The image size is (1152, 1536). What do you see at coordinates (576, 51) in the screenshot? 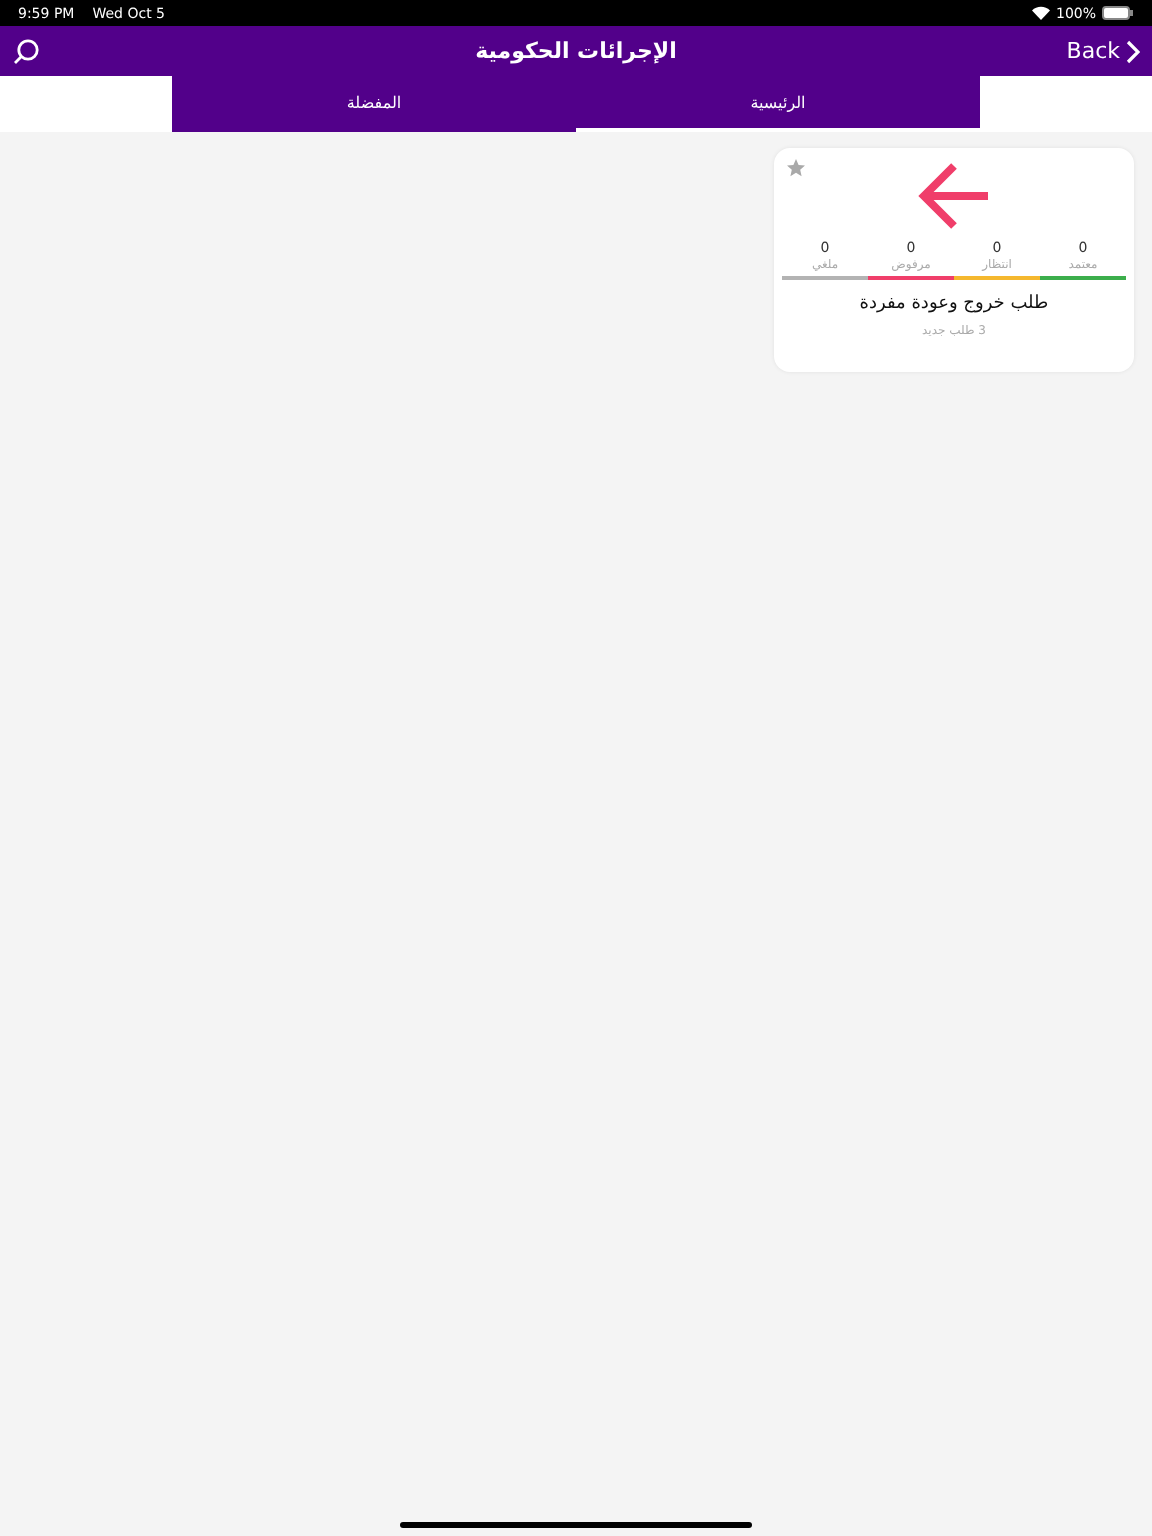
I see `page-title: الإجرائات الحكومية` at bounding box center [576, 51].